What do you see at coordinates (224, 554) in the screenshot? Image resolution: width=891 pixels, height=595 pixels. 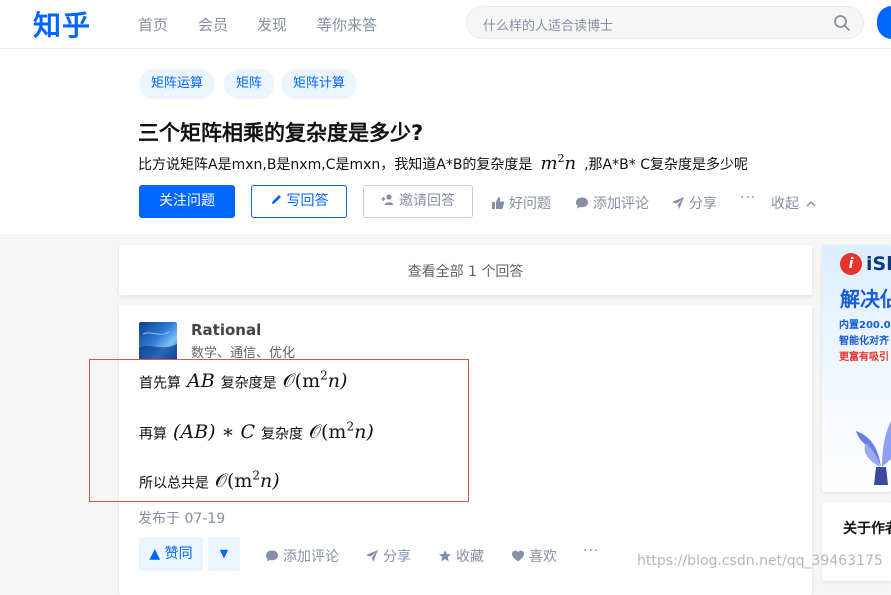 I see `downvote-button: ▼` at bounding box center [224, 554].